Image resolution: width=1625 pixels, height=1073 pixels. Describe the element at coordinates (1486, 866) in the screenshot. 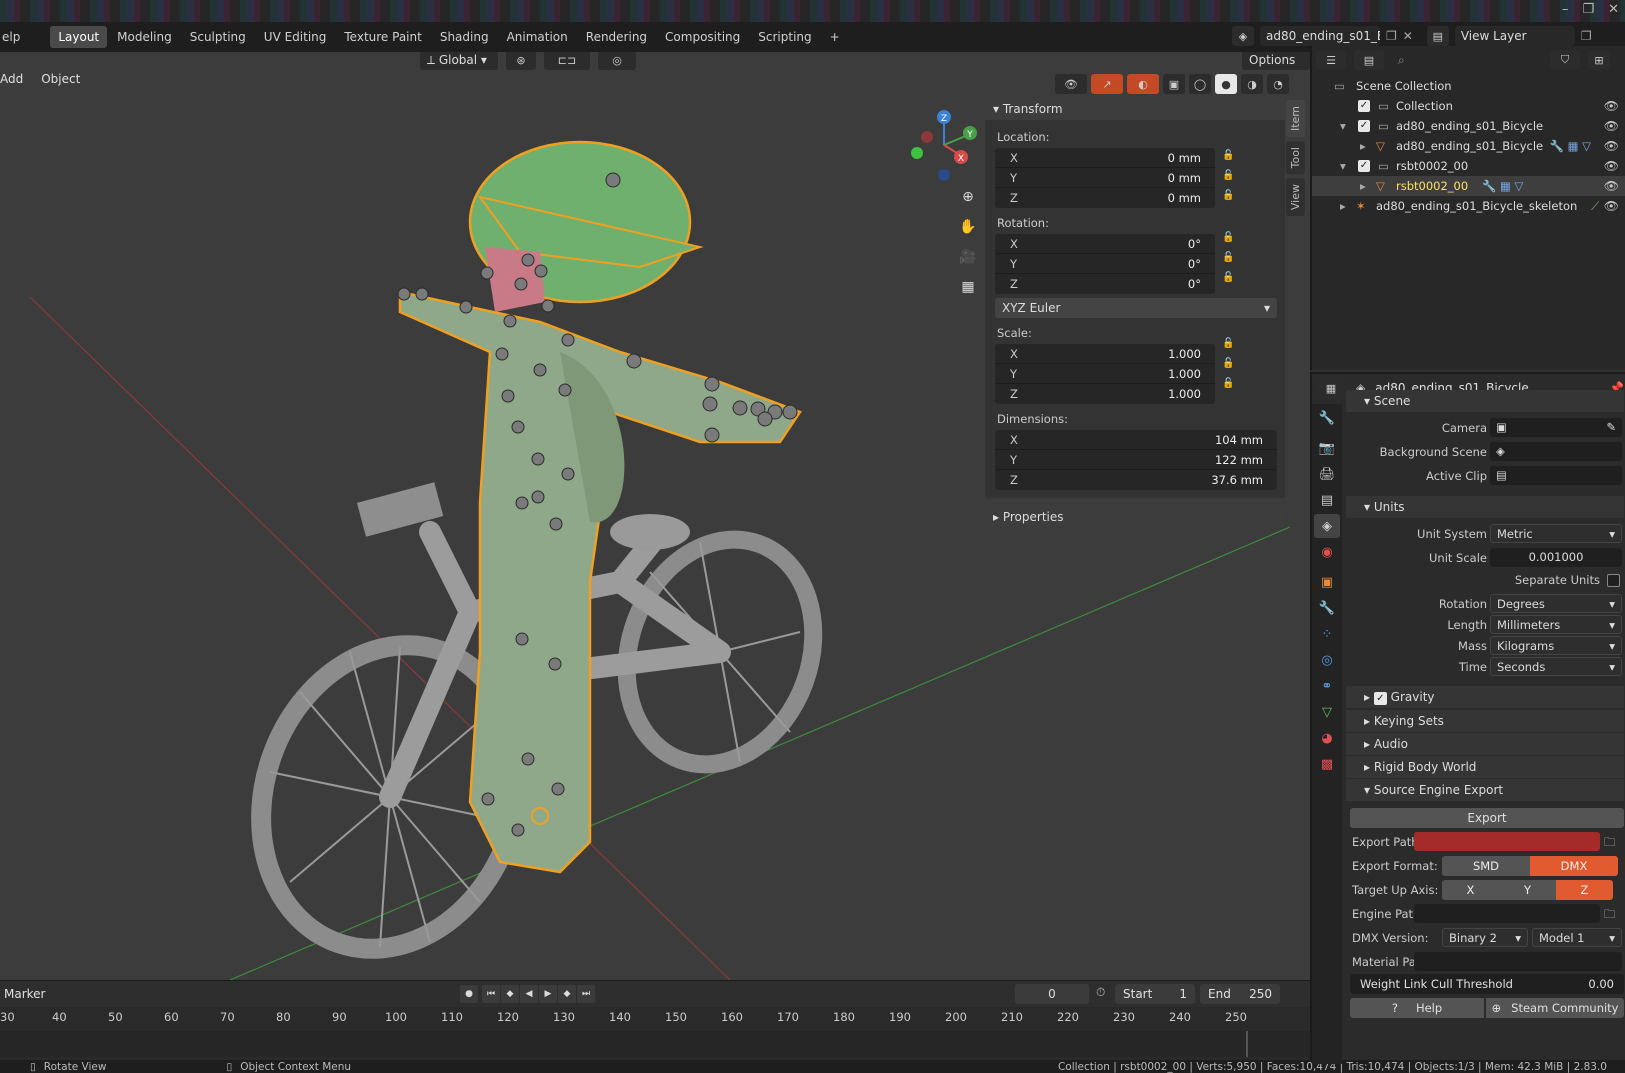

I see `format-smd-button: SMD` at that location.